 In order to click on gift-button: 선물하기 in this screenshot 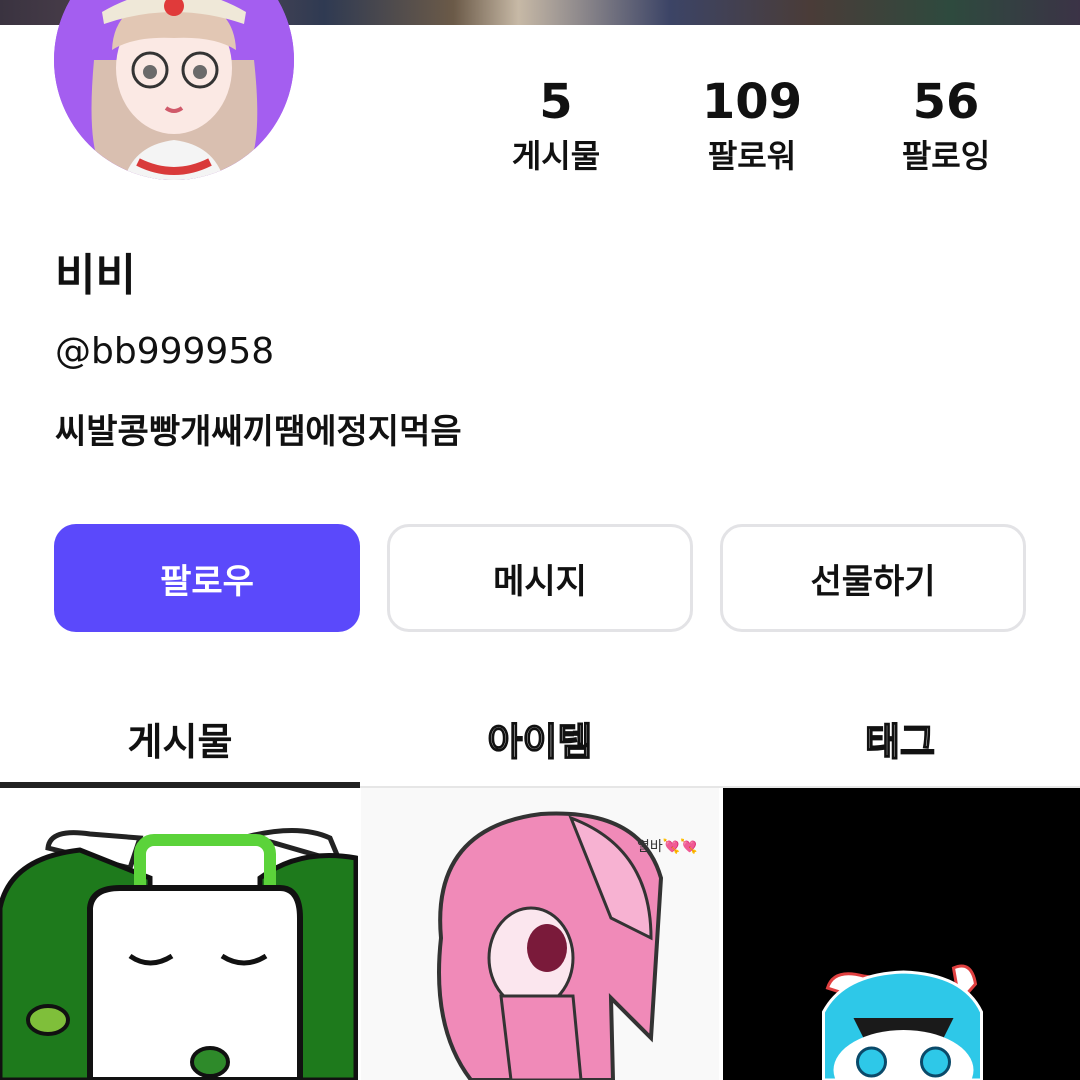, I will do `click(873, 578)`.